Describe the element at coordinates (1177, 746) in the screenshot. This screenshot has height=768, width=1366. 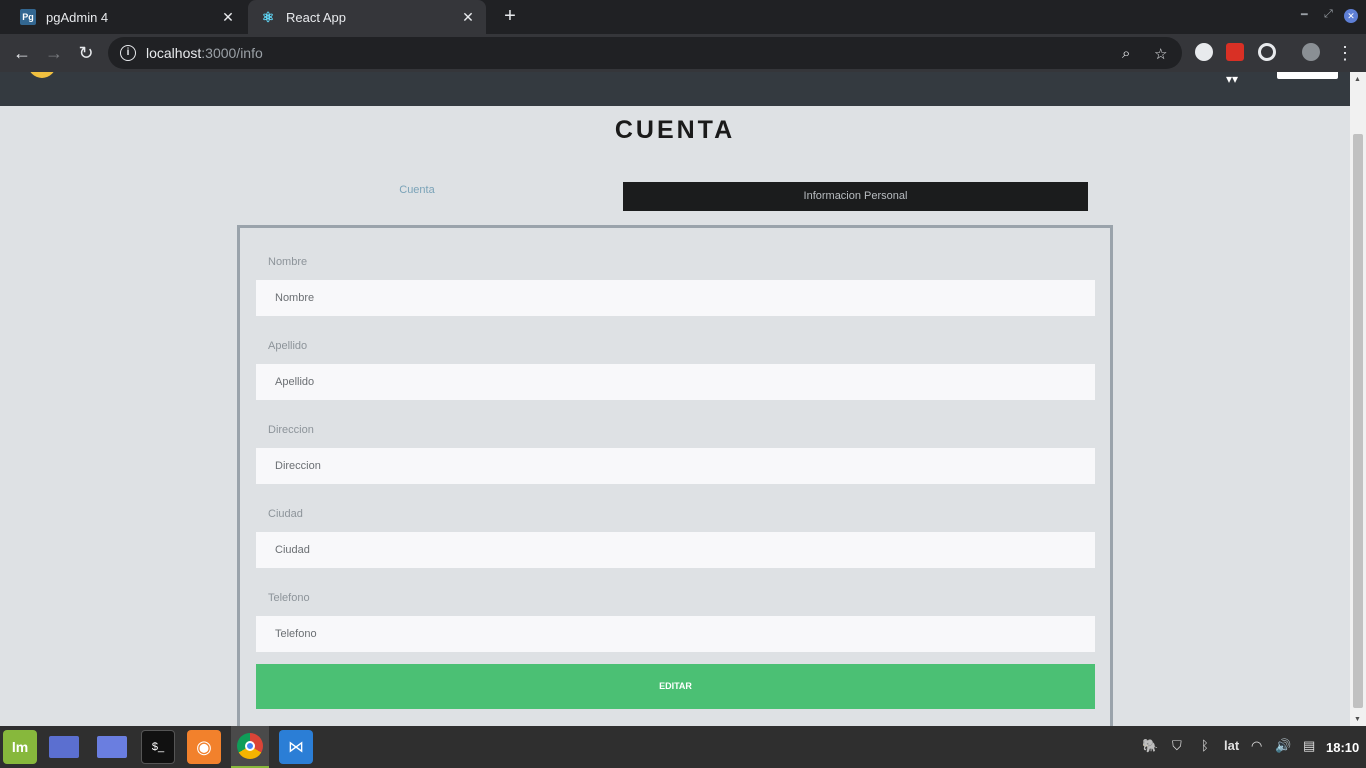
I see `shield-icon: ⛉` at that location.